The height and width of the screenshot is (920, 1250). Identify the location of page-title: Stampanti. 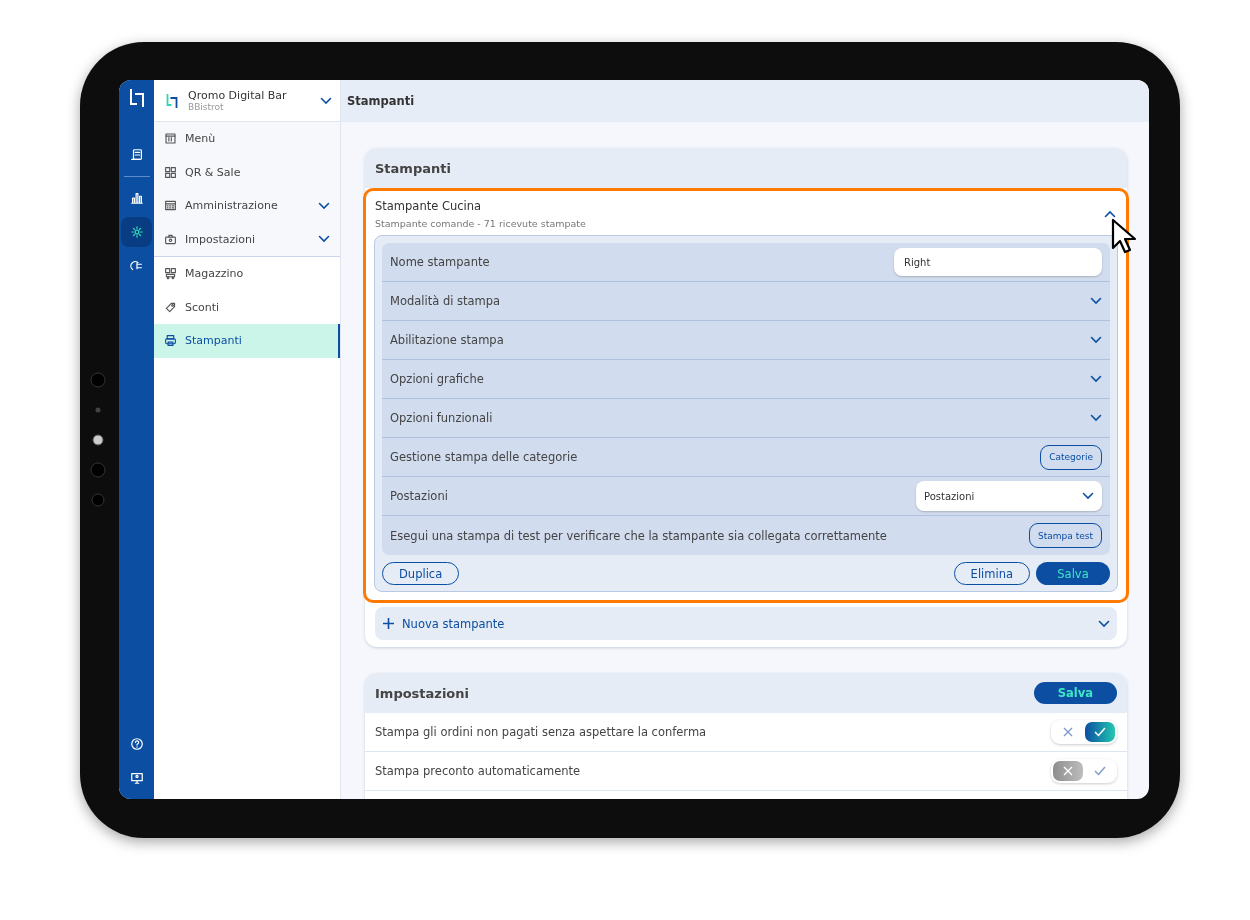
(745, 101).